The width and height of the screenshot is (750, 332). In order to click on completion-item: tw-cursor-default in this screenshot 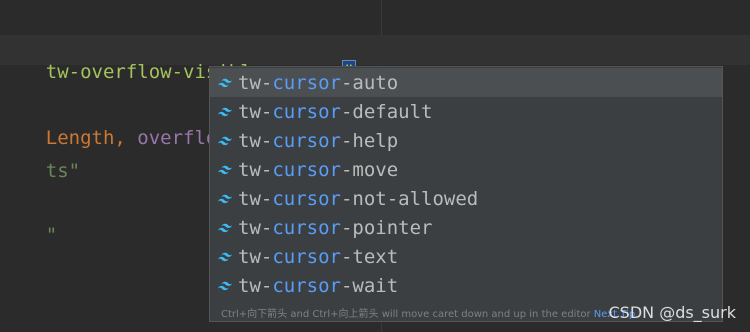, I will do `click(466, 111)`.